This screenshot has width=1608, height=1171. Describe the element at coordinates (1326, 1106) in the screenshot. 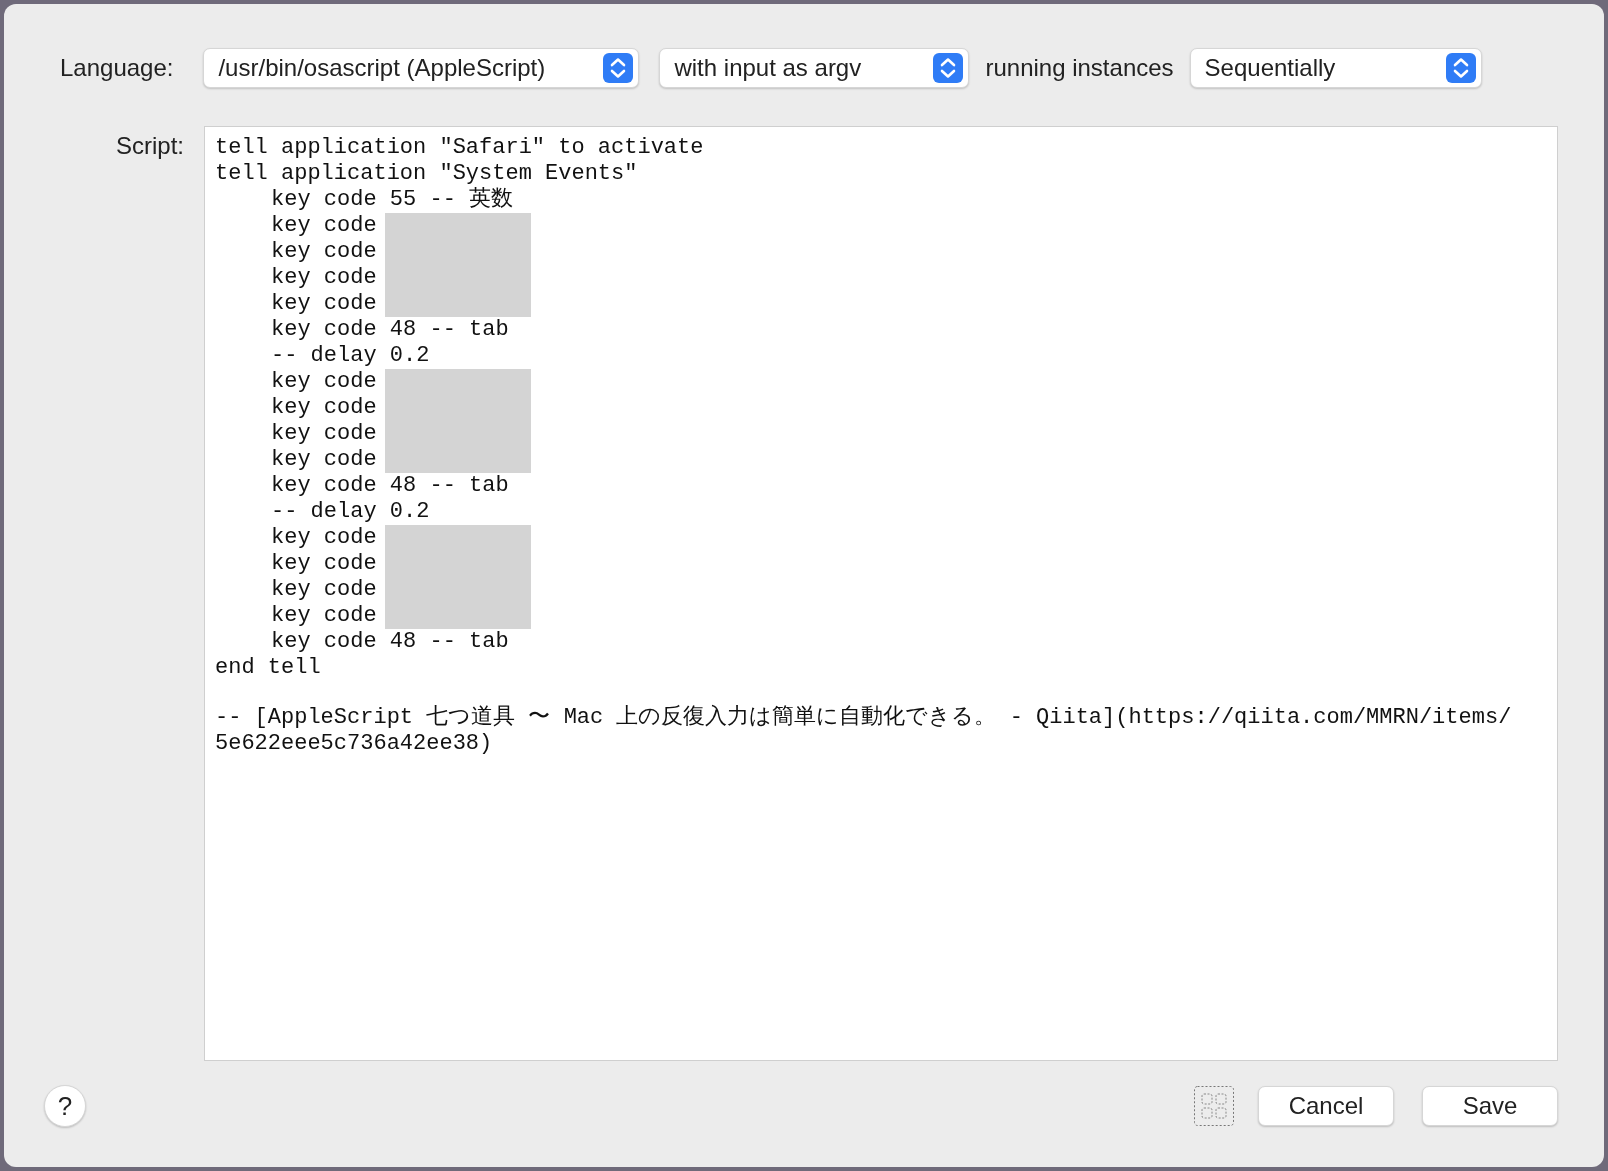

I see `cancel-button: Cancel` at that location.